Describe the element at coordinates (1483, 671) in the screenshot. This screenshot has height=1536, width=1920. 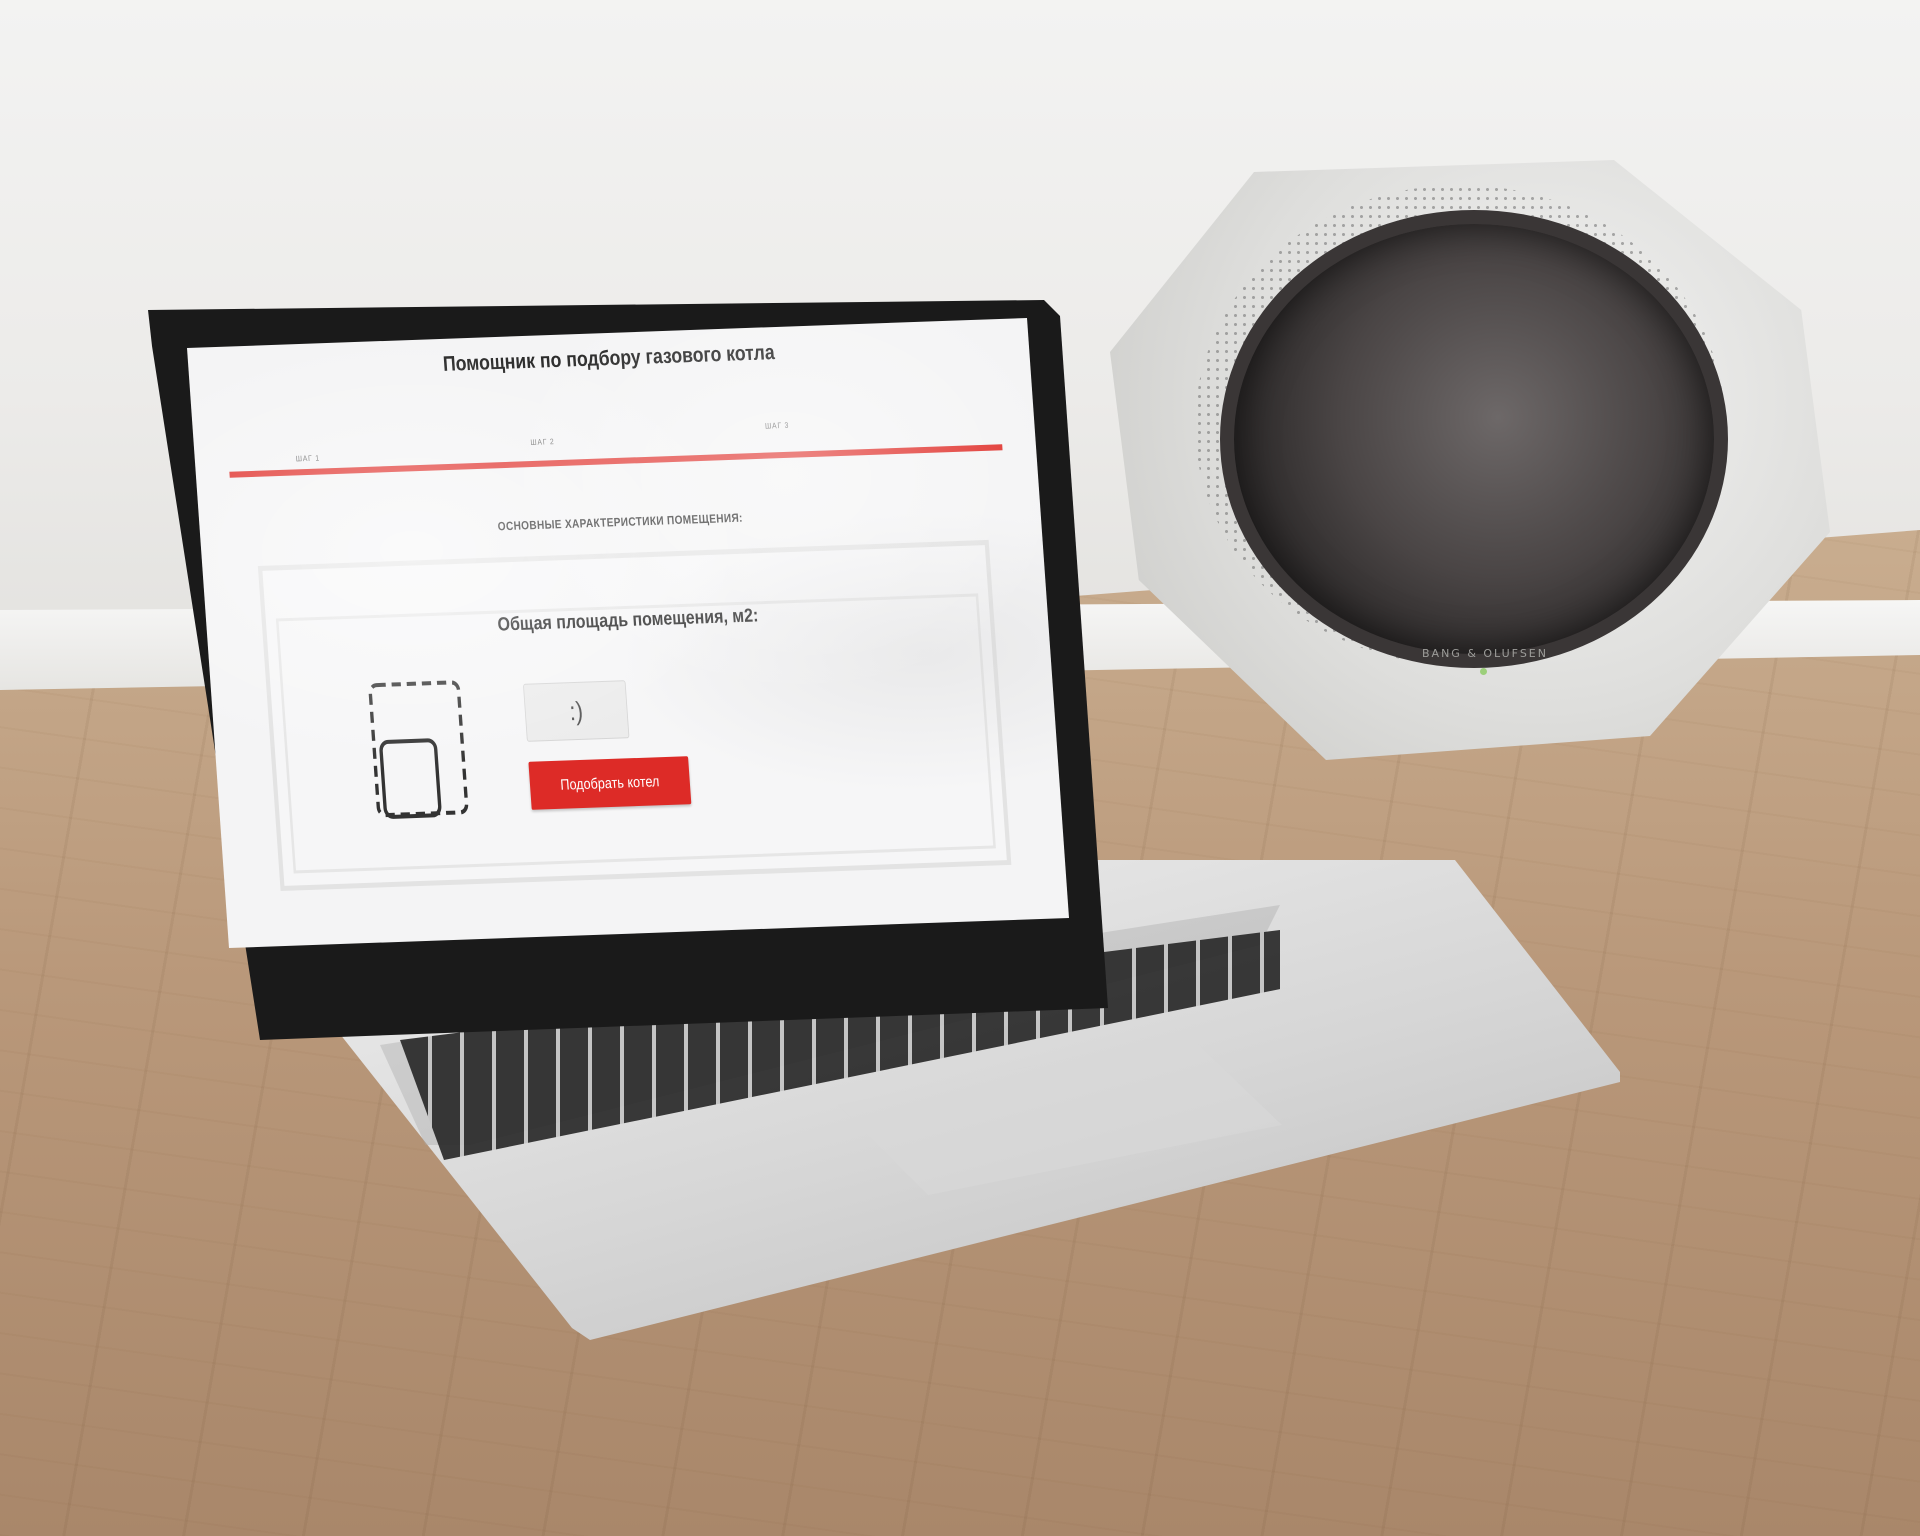
I see `speaker-led` at that location.